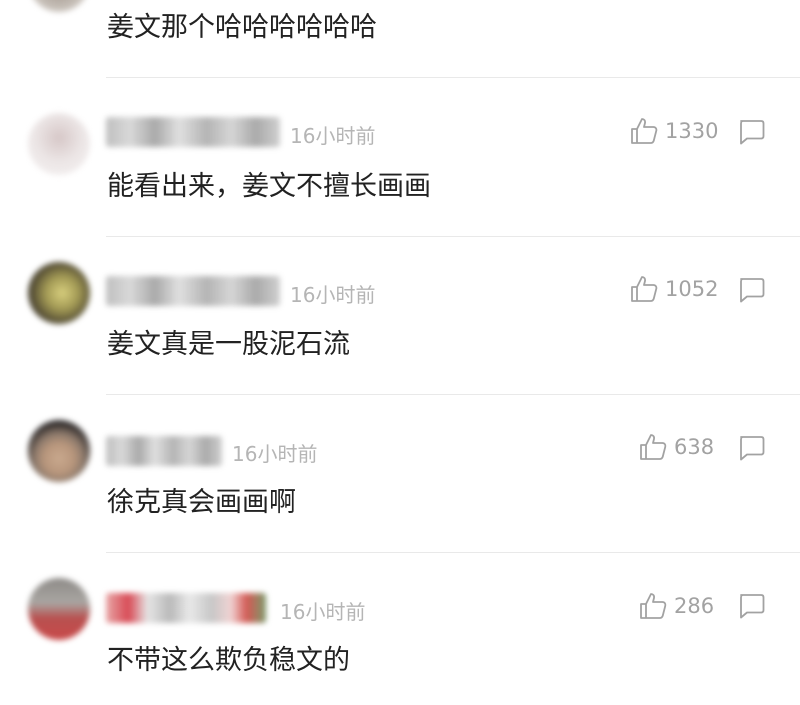  I want to click on comment-text: 不带这么欺负稳文的, so click(228, 660).